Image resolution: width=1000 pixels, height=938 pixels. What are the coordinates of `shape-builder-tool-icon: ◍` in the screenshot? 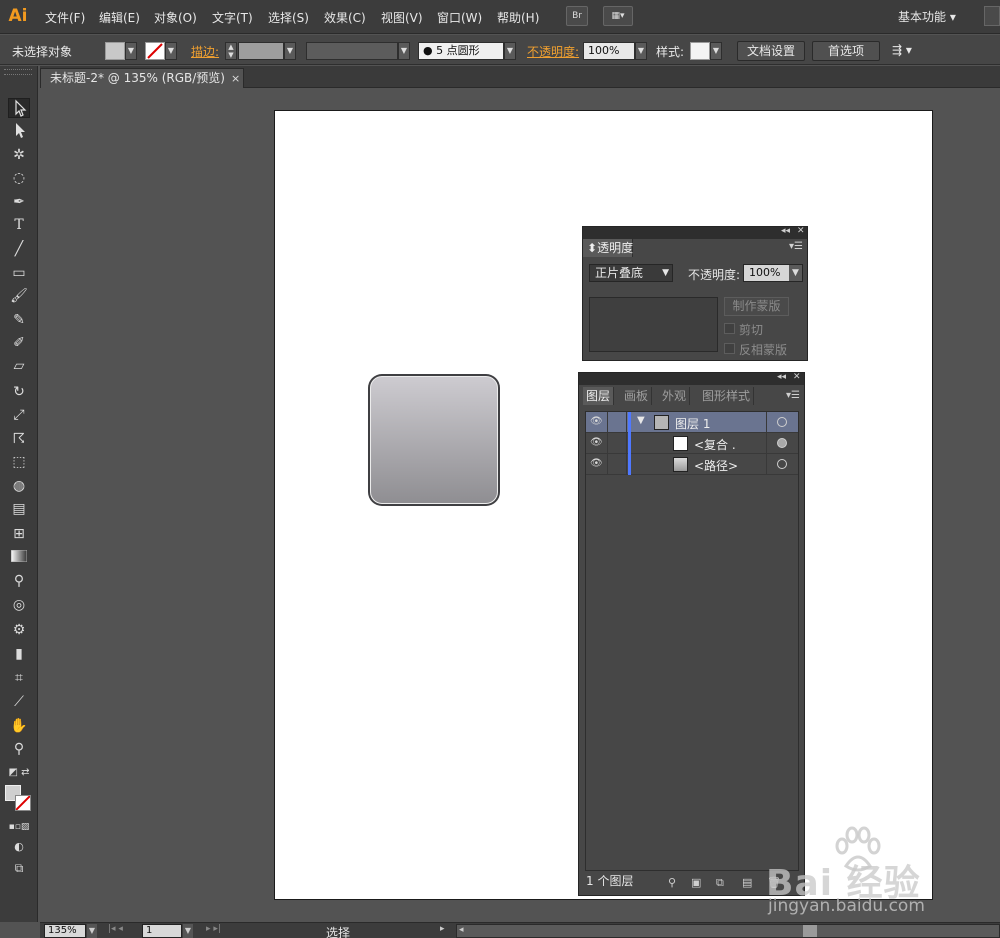 It's located at (19, 486).